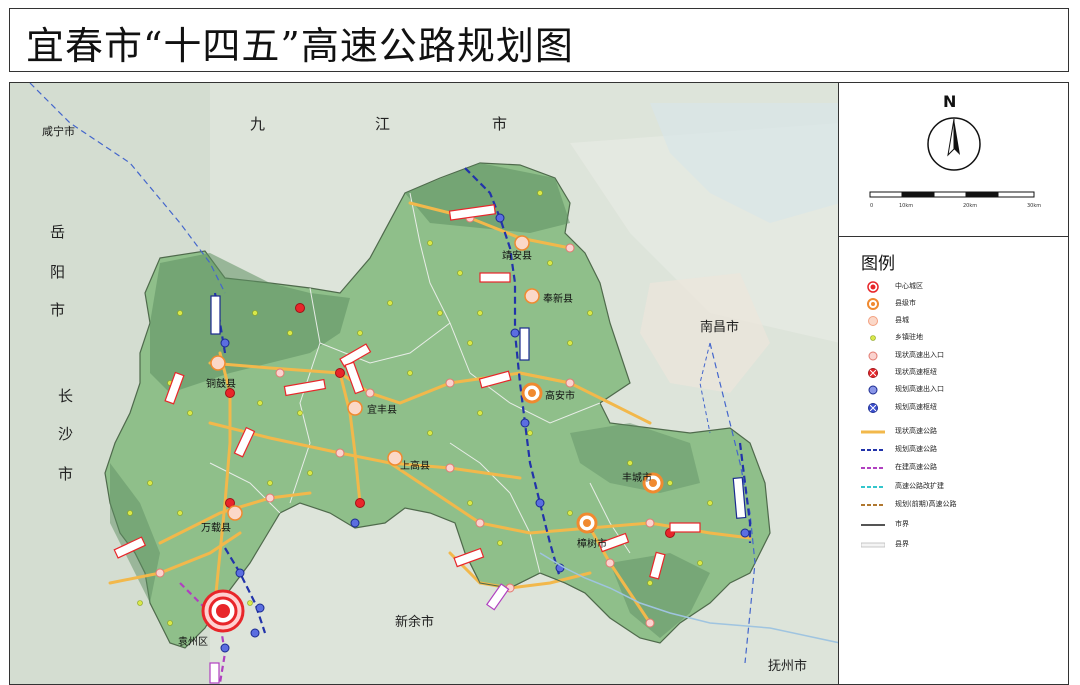 The height and width of the screenshot is (685, 1080). What do you see at coordinates (58, 232) in the screenshot?
I see `label-yueyang-1: 岳` at bounding box center [58, 232].